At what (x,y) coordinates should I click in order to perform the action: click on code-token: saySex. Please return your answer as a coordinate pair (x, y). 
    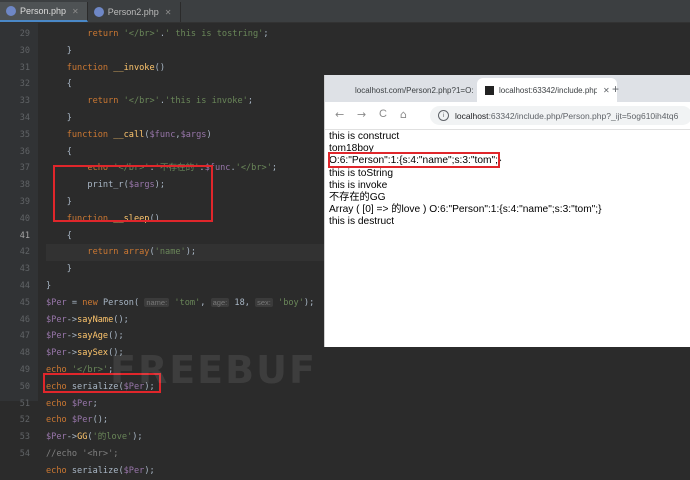
    Looking at the image, I should click on (93, 353).